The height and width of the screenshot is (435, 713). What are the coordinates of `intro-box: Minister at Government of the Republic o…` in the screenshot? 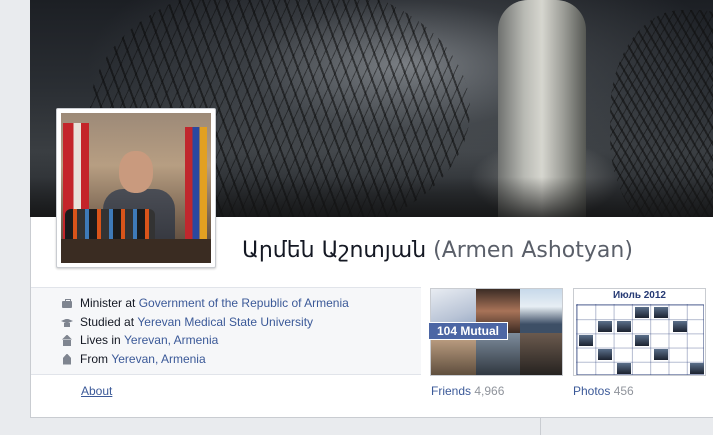 It's located at (226, 331).